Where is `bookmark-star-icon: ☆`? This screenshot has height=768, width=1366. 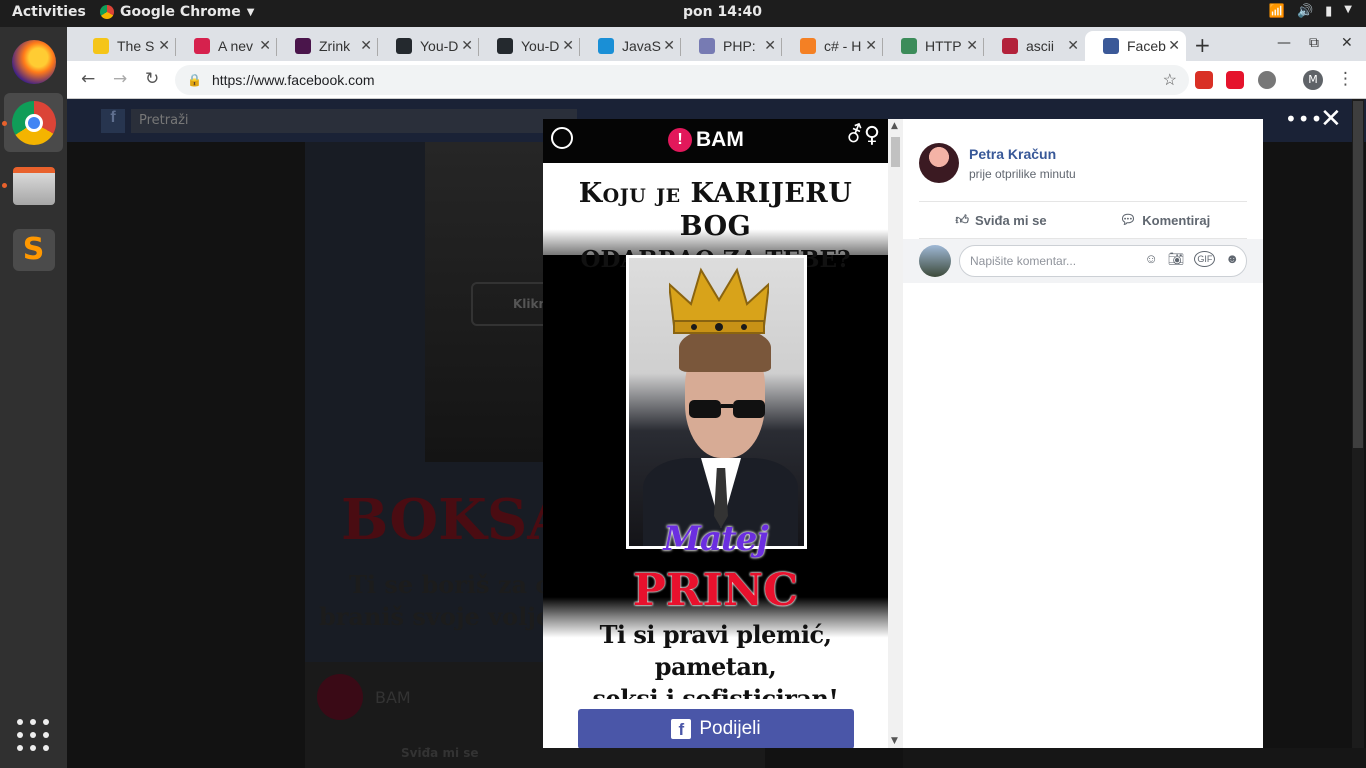 bookmark-star-icon: ☆ is located at coordinates (1170, 80).